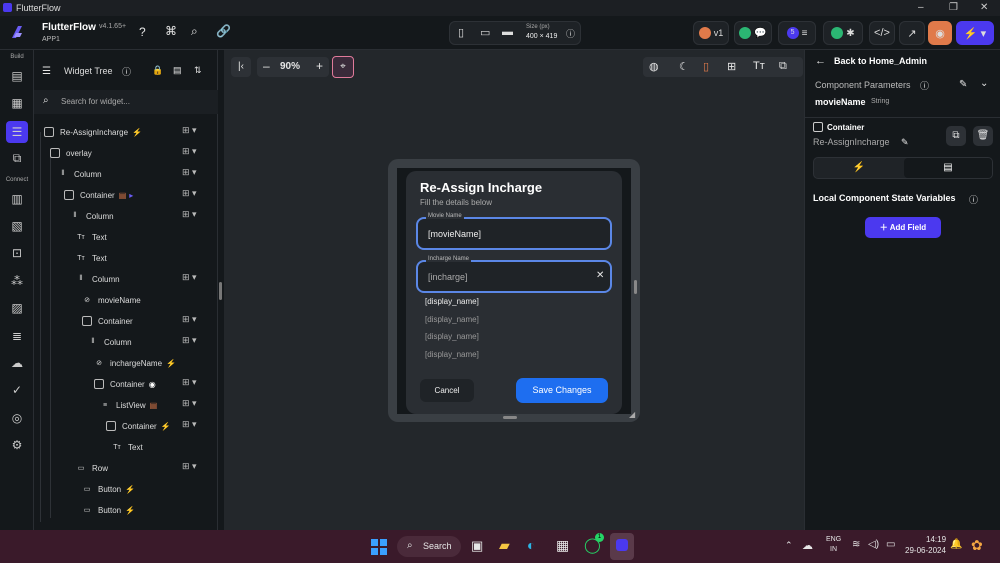 This screenshot has height=563, width=1000. What do you see at coordinates (706, 66) in the screenshot?
I see `responsive-icon: ▯` at bounding box center [706, 66].